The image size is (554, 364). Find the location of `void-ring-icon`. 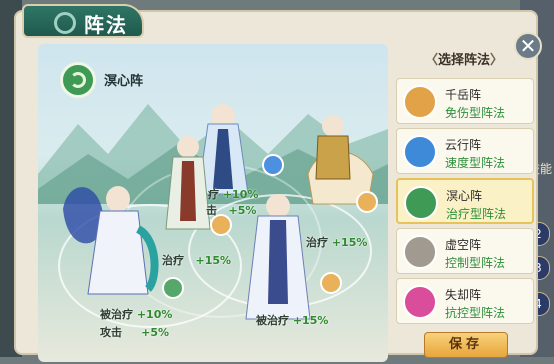

void-ring-icon is located at coordinates (420, 252).